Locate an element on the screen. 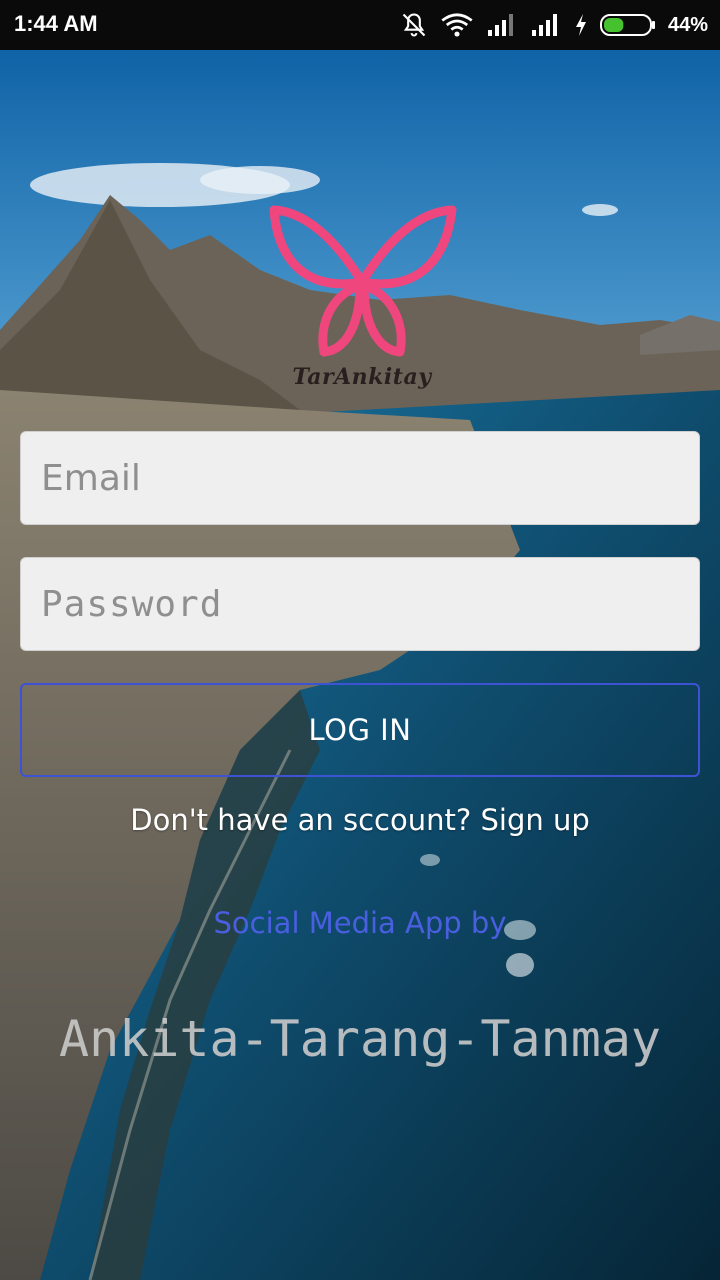 The width and height of the screenshot is (720, 1280). password-input is located at coordinates (360, 604).